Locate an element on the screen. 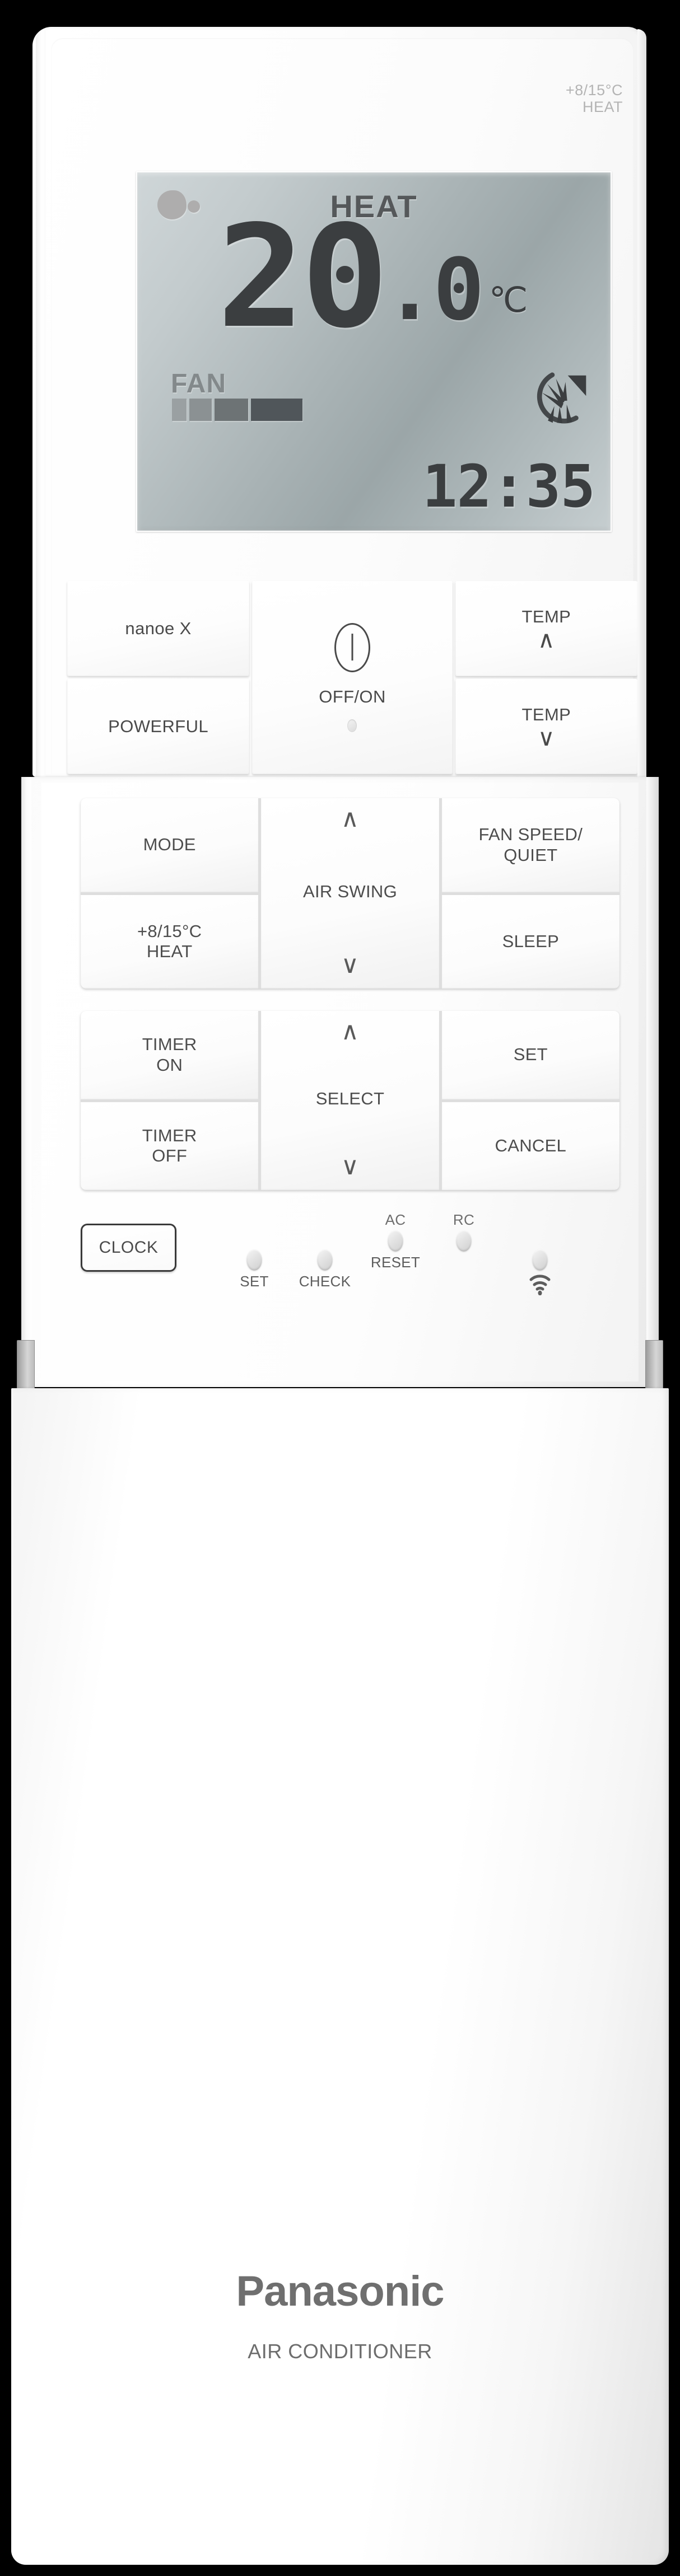 Image resolution: width=680 pixels, height=2576 pixels. off-on-label: OFF/ON is located at coordinates (352, 697).